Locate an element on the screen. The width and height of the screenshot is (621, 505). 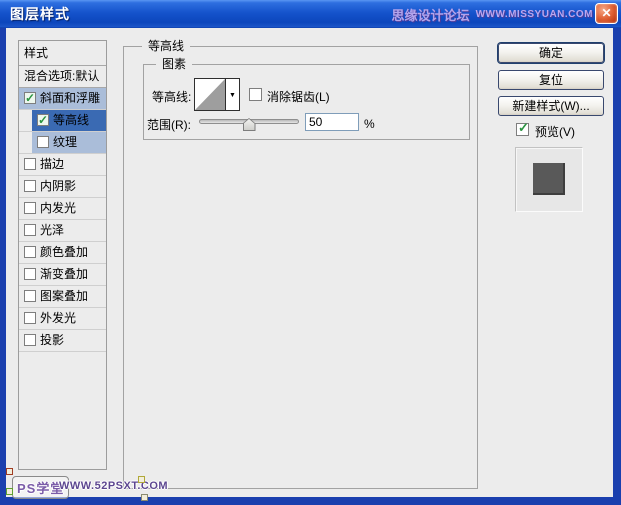
style-item-5: 内发光 is located at coordinates (62, 209).